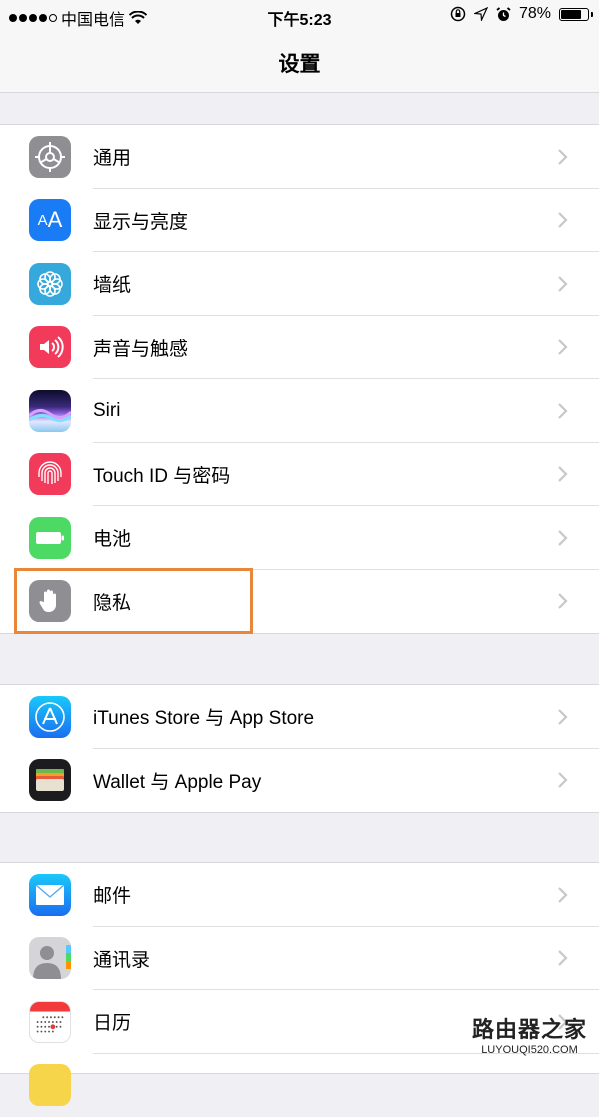 Image resolution: width=599 pixels, height=1117 pixels. Describe the element at coordinates (299, 475) in the screenshot. I see `settings-row-touch-id-passcode: Touch ID 与密码` at that location.